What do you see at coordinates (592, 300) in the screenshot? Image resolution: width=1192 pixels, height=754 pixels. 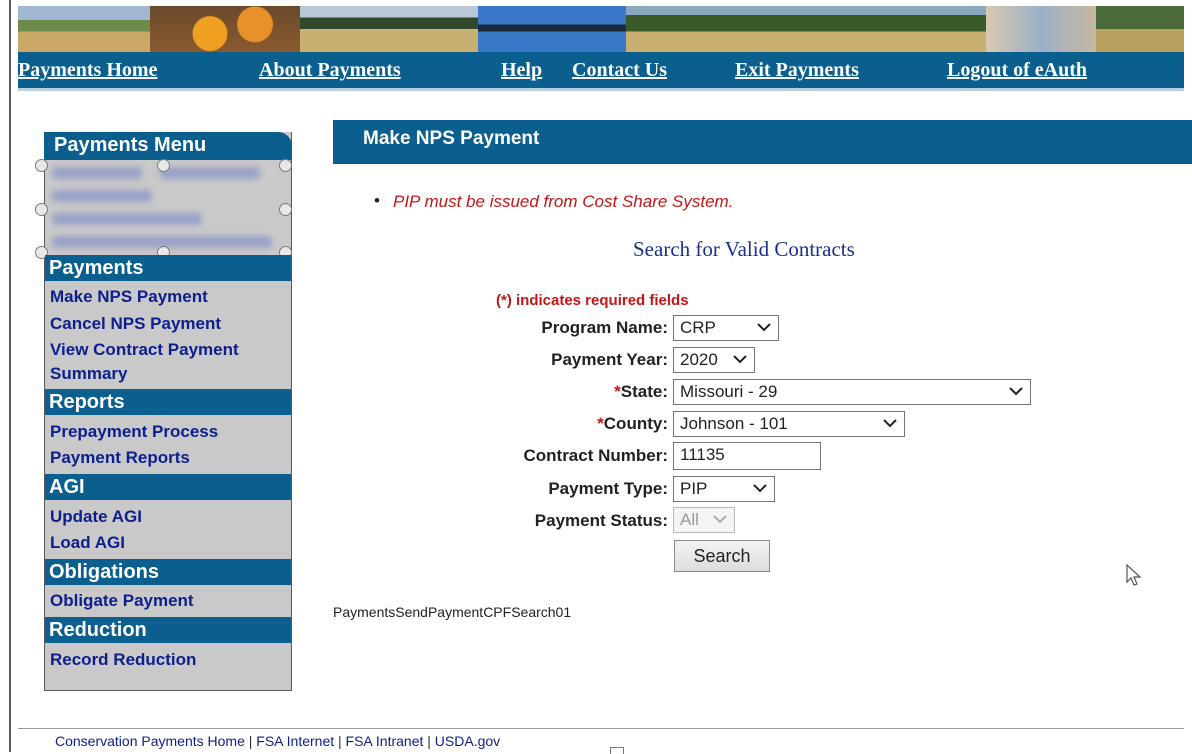 I see `required-fields-note: (*) indicates required fields` at bounding box center [592, 300].